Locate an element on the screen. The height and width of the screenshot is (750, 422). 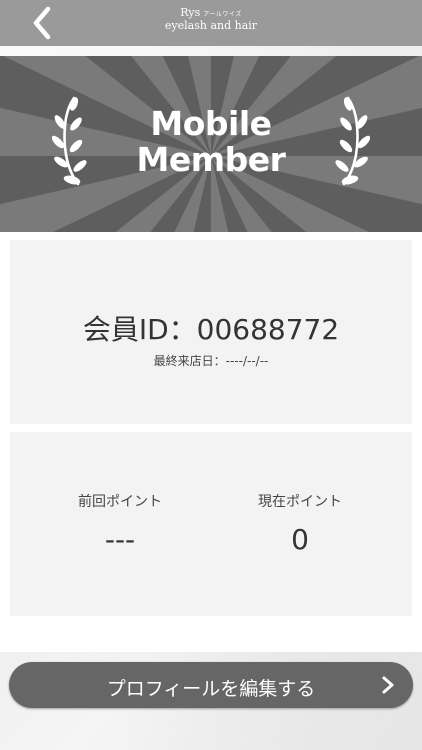
previous-points-label: 前回ポイント is located at coordinates (120, 502).